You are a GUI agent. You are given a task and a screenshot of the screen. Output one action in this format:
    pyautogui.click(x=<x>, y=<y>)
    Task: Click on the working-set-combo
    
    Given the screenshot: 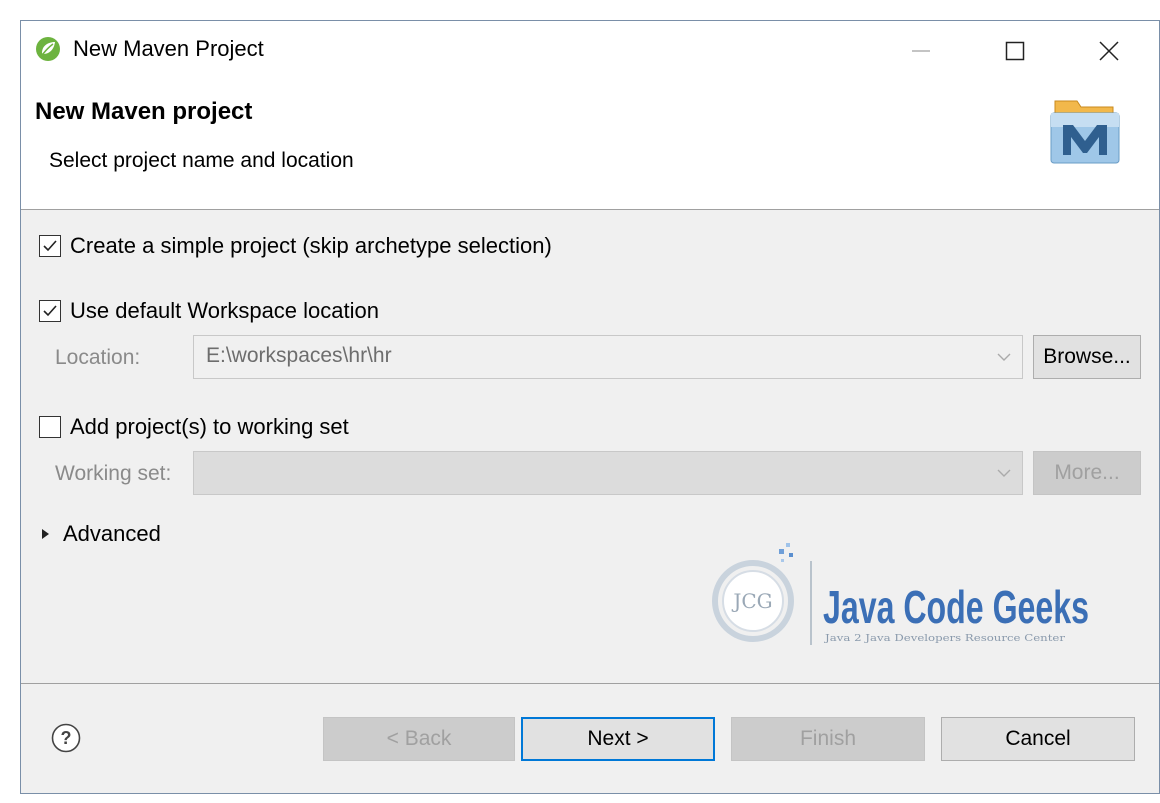 What is the action you would take?
    pyautogui.click(x=608, y=473)
    